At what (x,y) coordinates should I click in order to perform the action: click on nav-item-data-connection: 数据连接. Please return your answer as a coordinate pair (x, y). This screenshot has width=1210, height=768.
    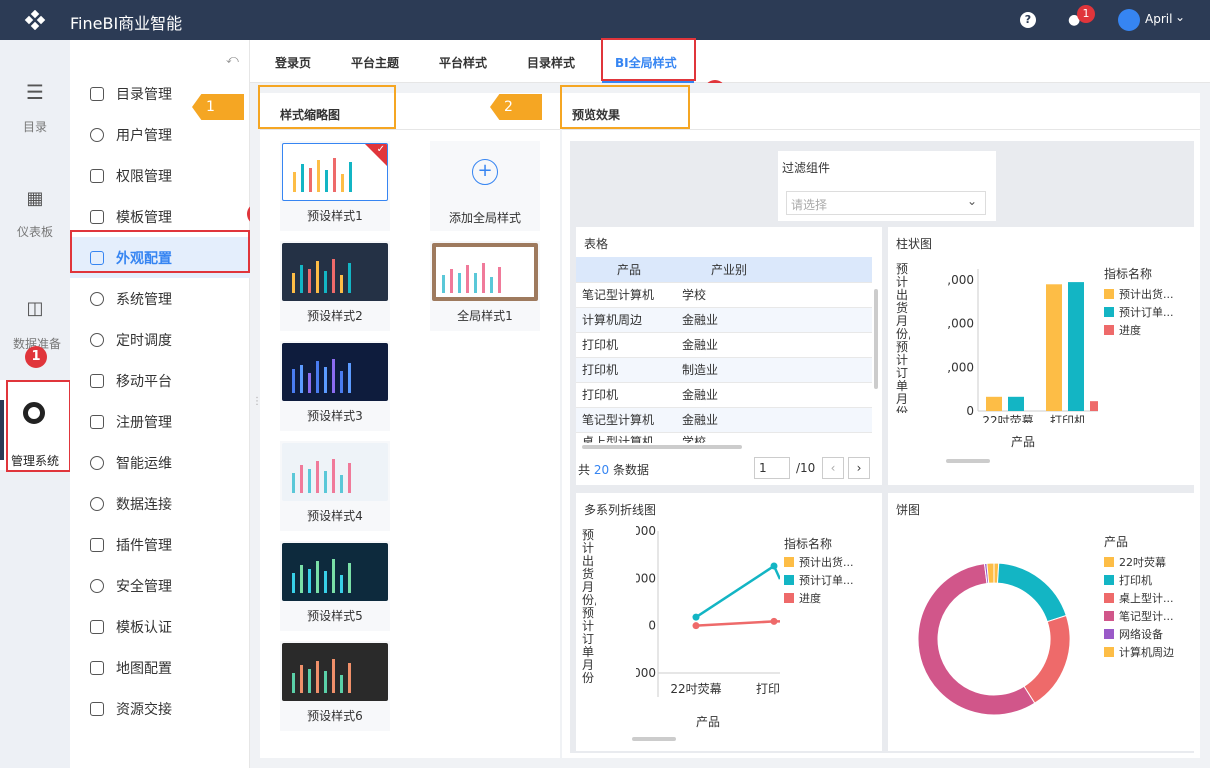
    Looking at the image, I should click on (160, 503).